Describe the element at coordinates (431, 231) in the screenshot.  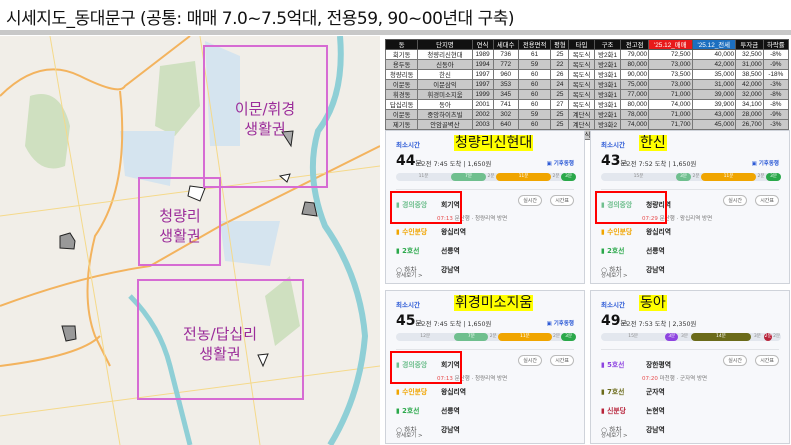
I see `route-step: ▮ 수인분당 왕십리역` at that location.